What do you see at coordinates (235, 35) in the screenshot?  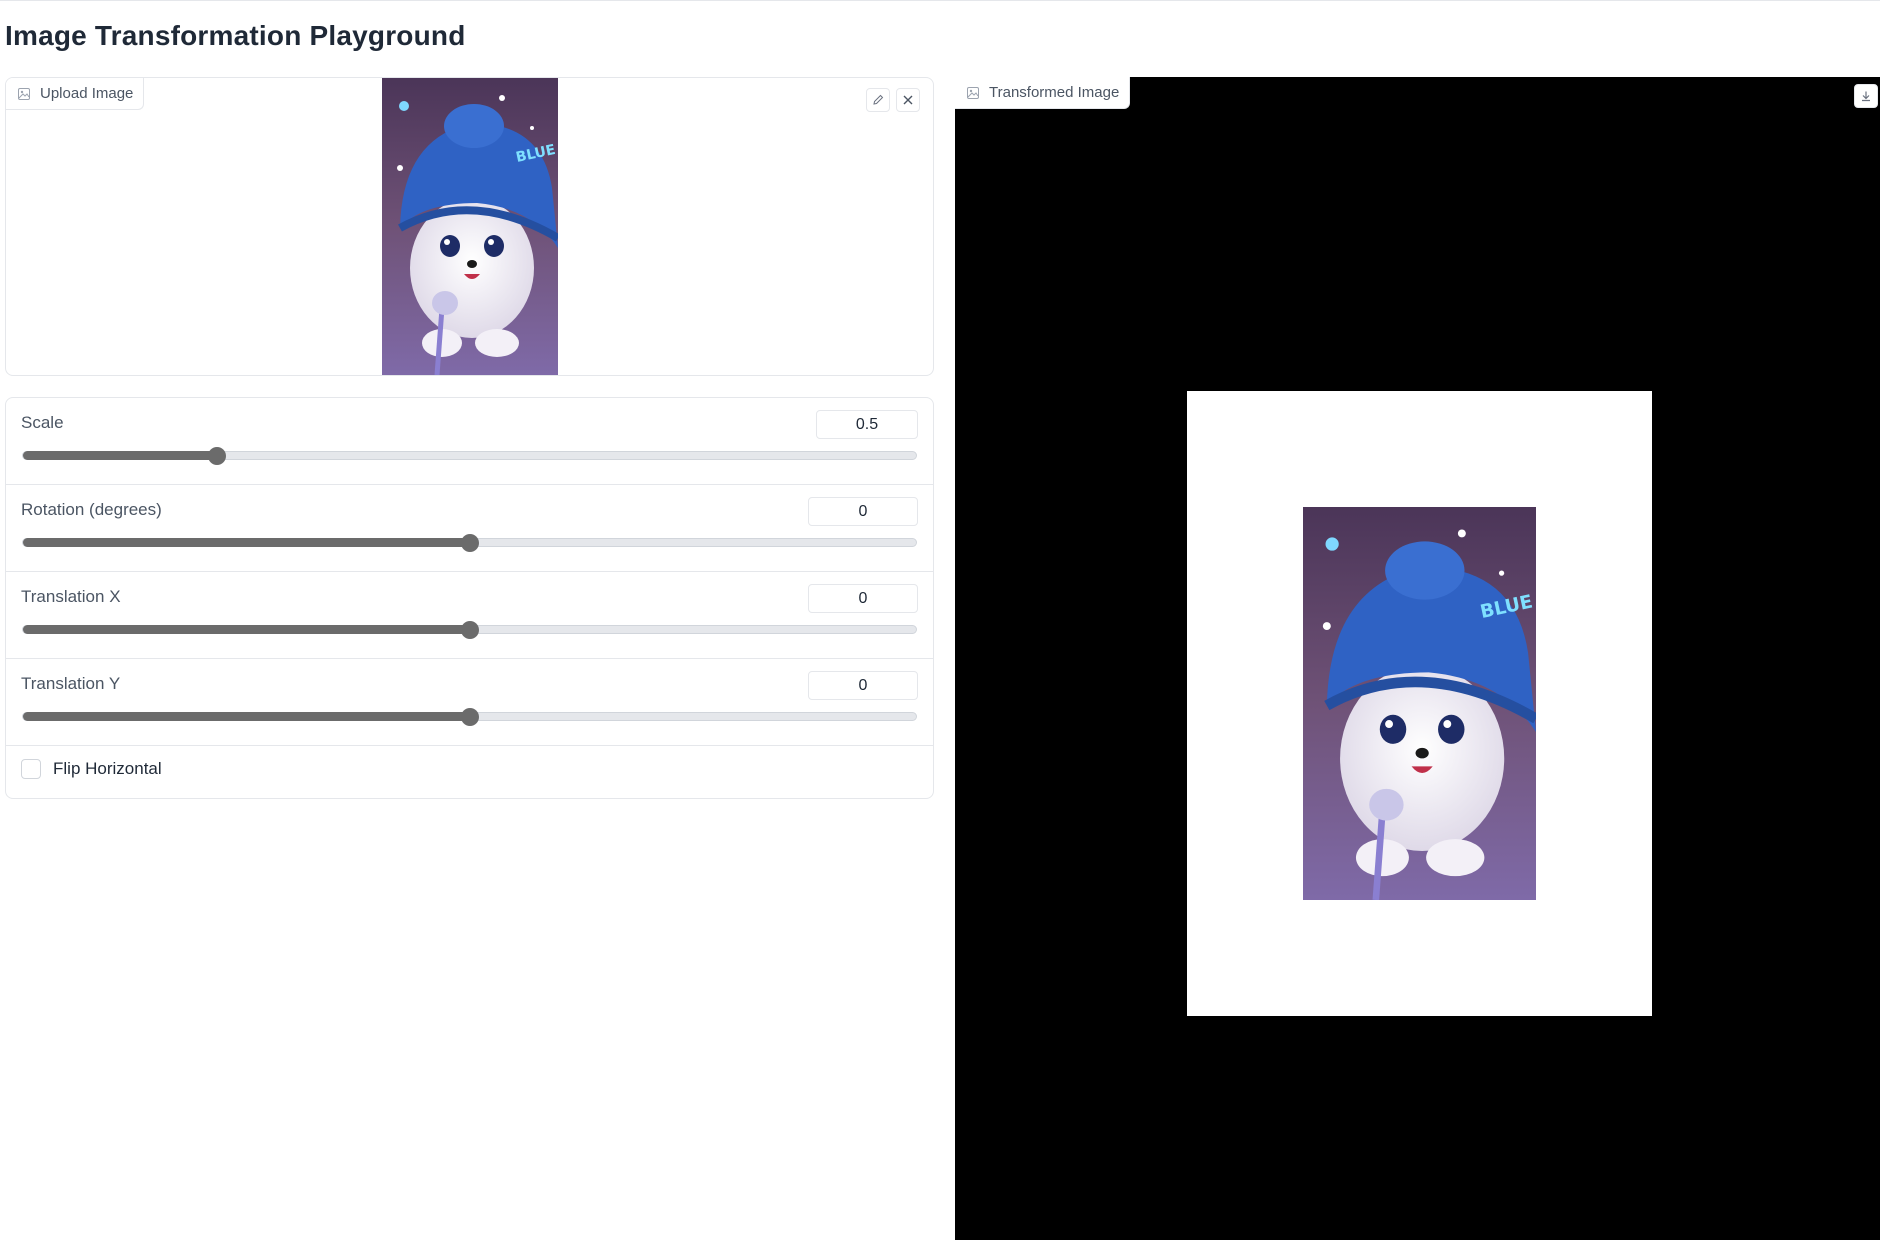 I see `page-title: Image Transformation Playground` at bounding box center [235, 35].